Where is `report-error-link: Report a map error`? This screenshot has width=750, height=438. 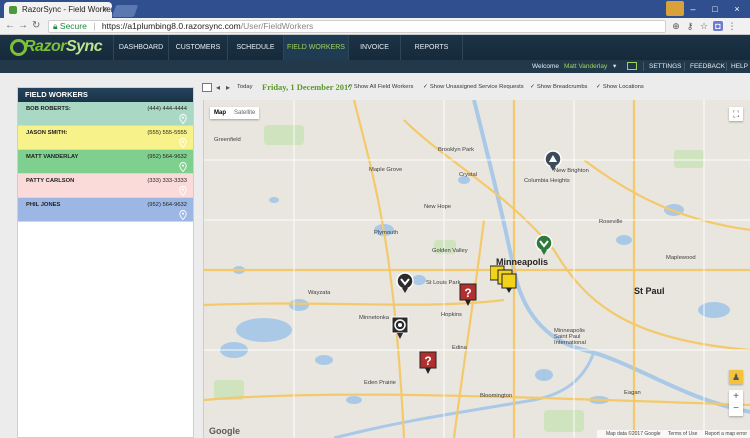
report-error-link: Report a map error is located at coordinates (726, 434).